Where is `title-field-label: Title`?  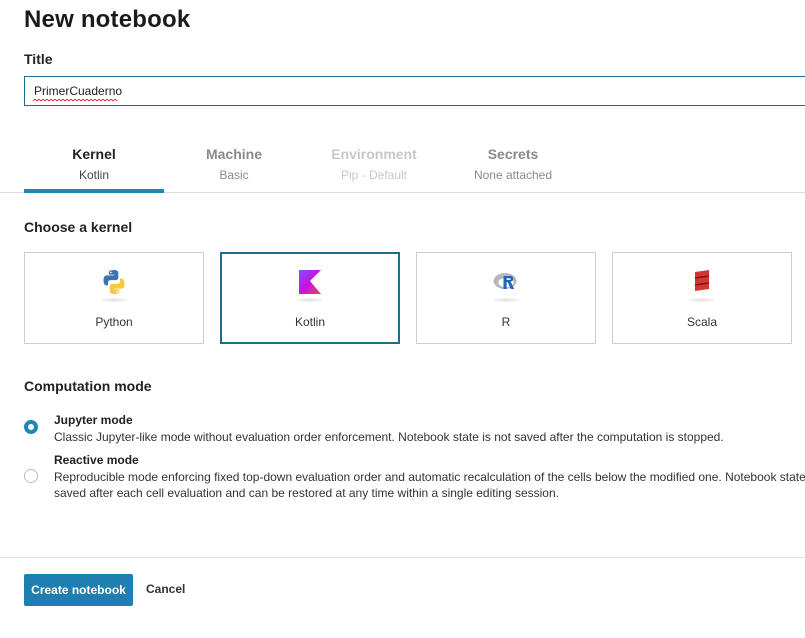
title-field-label: Title is located at coordinates (38, 59).